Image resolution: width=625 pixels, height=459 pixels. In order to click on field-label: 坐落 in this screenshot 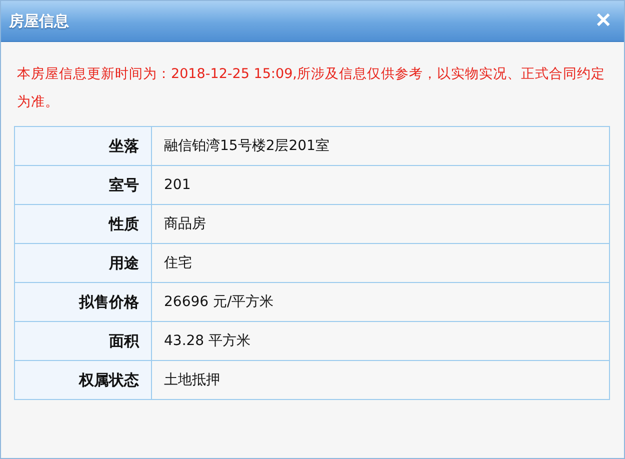, I will do `click(83, 146)`.